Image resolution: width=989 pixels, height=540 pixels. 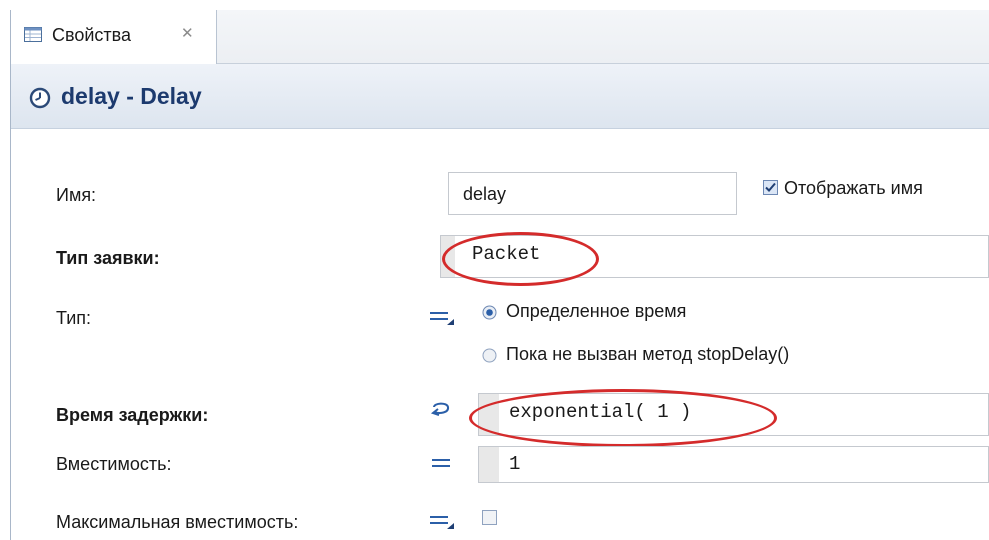 What do you see at coordinates (489, 355) in the screenshot?
I see `radio-until-stopdelay` at bounding box center [489, 355].